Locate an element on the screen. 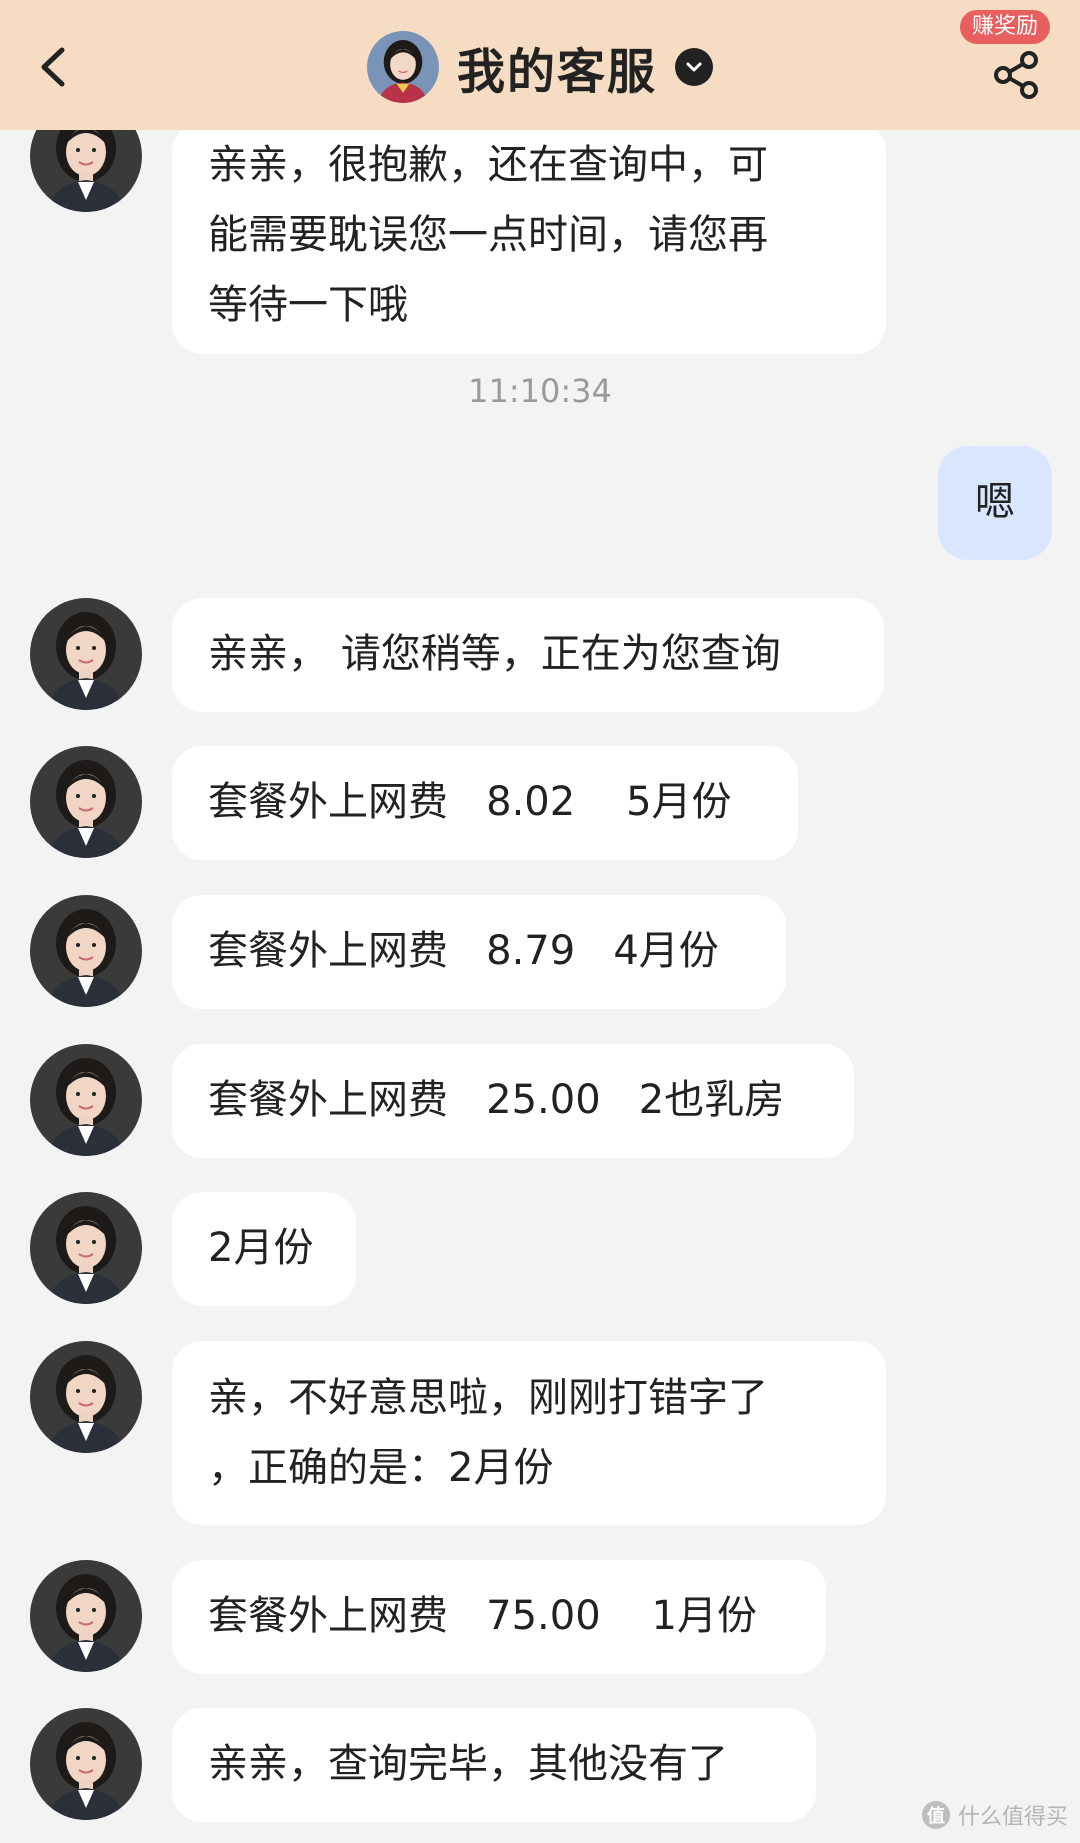 Image resolution: width=1080 pixels, height=1843 pixels. agent-message-bubble: 亲亲，查询完毕，其他没有了 is located at coordinates (494, 1765).